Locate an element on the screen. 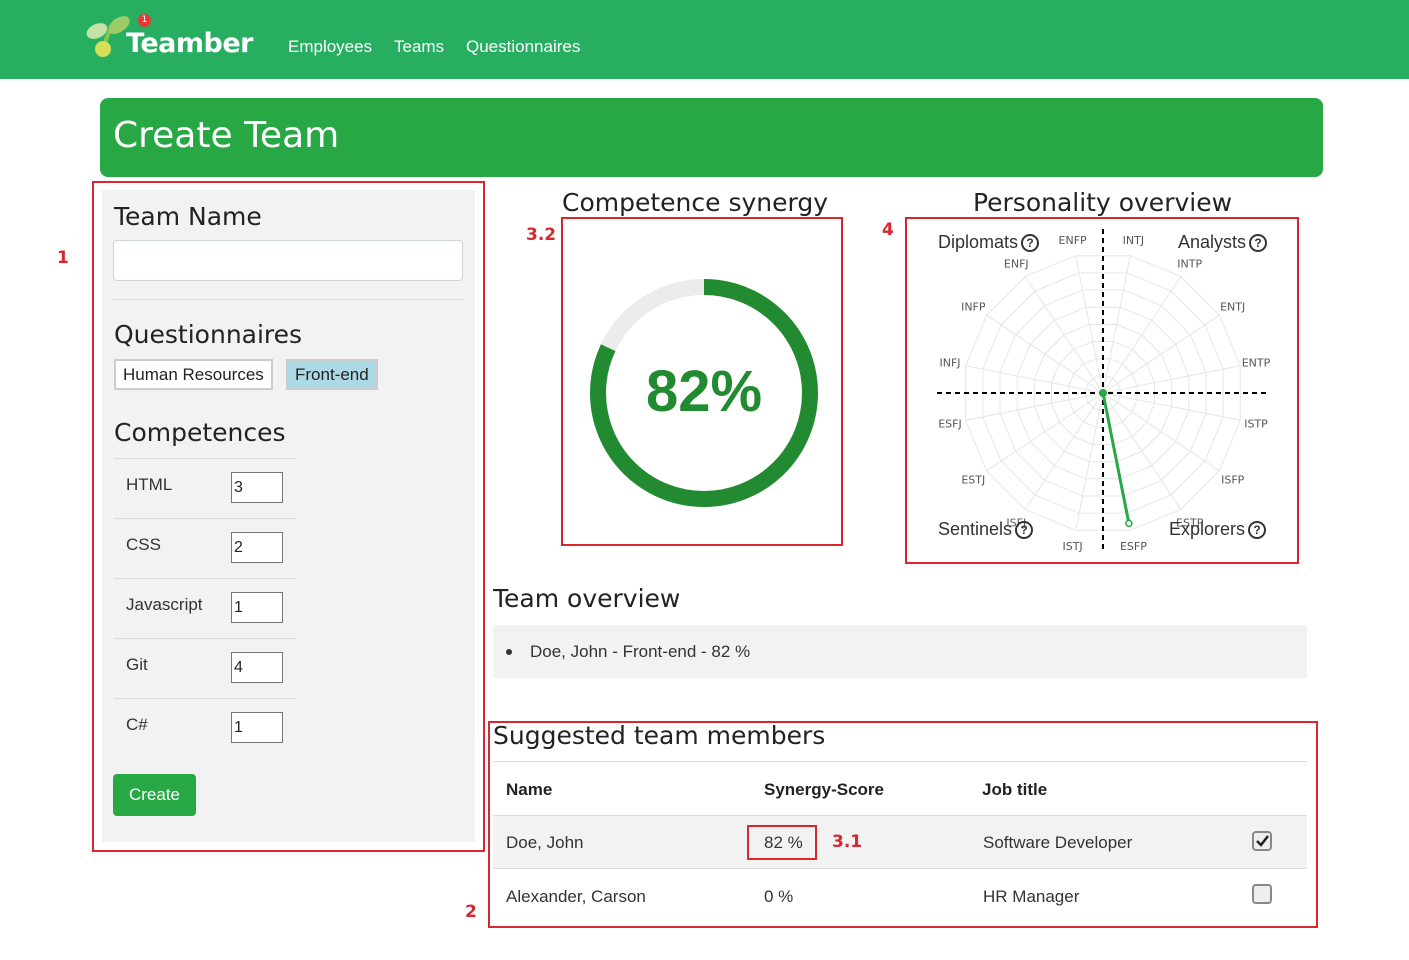 The width and height of the screenshot is (1409, 960). nav-questionnaires: Questionnaires is located at coordinates (523, 47).